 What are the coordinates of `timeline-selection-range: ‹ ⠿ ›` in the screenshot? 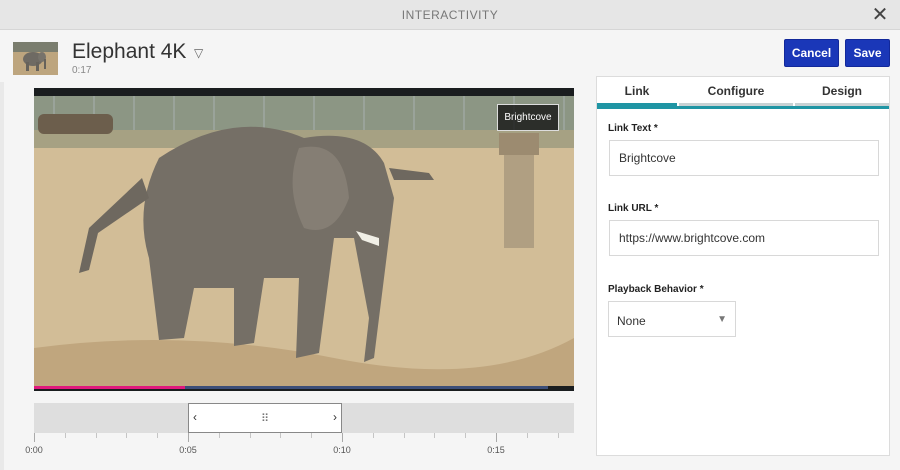 It's located at (265, 418).